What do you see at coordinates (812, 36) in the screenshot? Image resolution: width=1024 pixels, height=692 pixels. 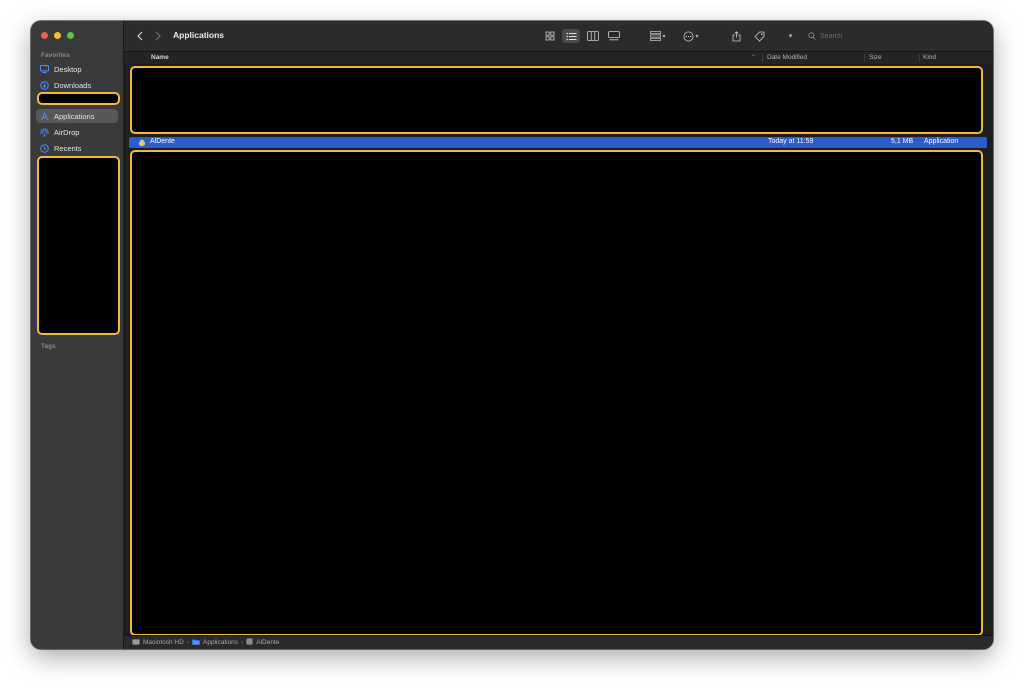 I see `search-icon` at bounding box center [812, 36].